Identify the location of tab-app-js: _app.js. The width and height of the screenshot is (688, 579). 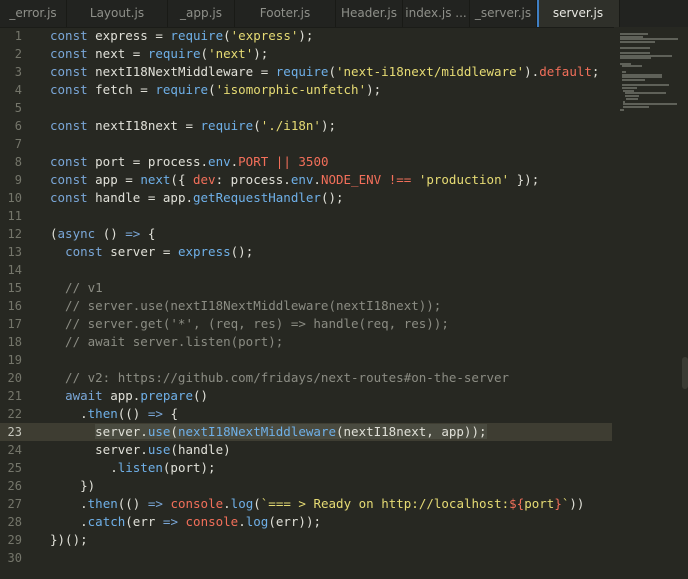
(201, 13).